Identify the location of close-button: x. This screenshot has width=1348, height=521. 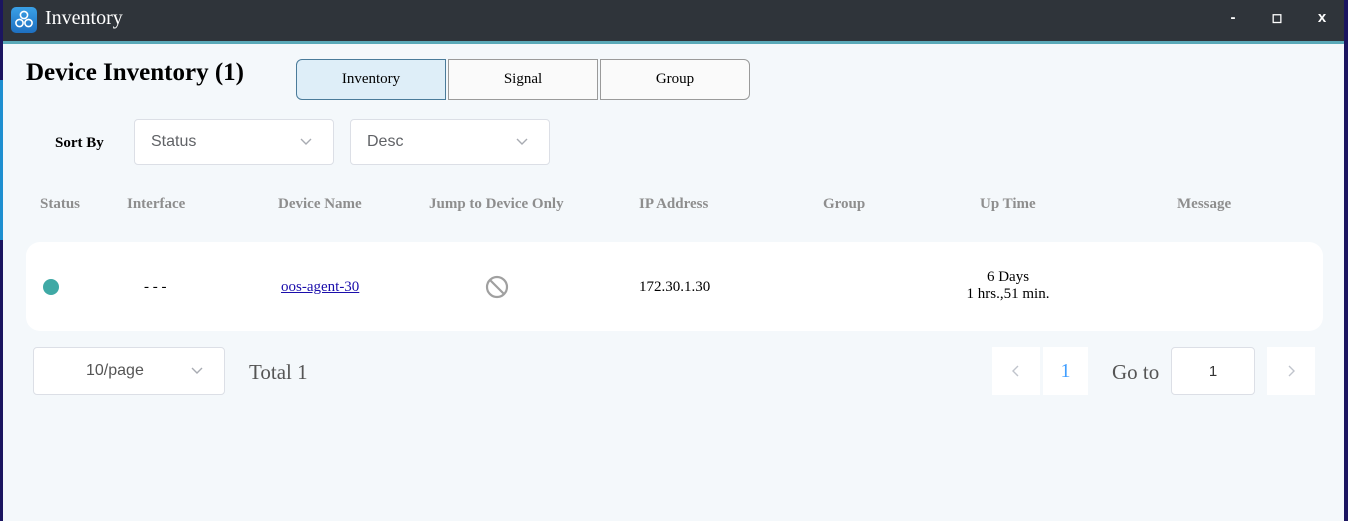
(1322, 19).